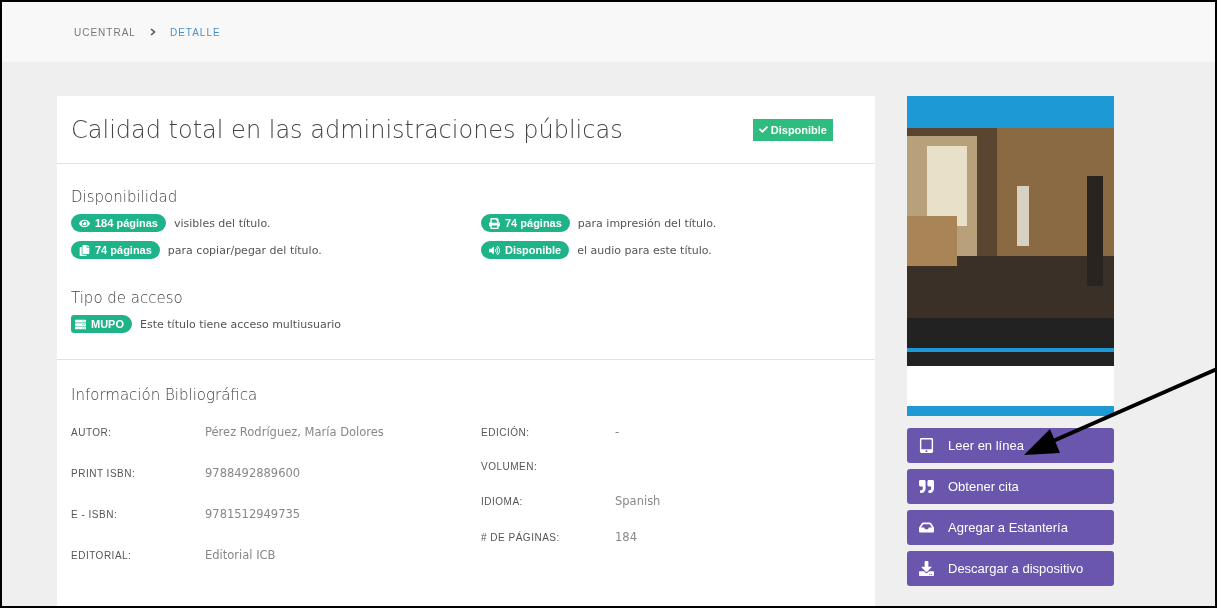 The height and width of the screenshot is (608, 1217). I want to click on breadcrumb-link: DETALLE, so click(195, 32).